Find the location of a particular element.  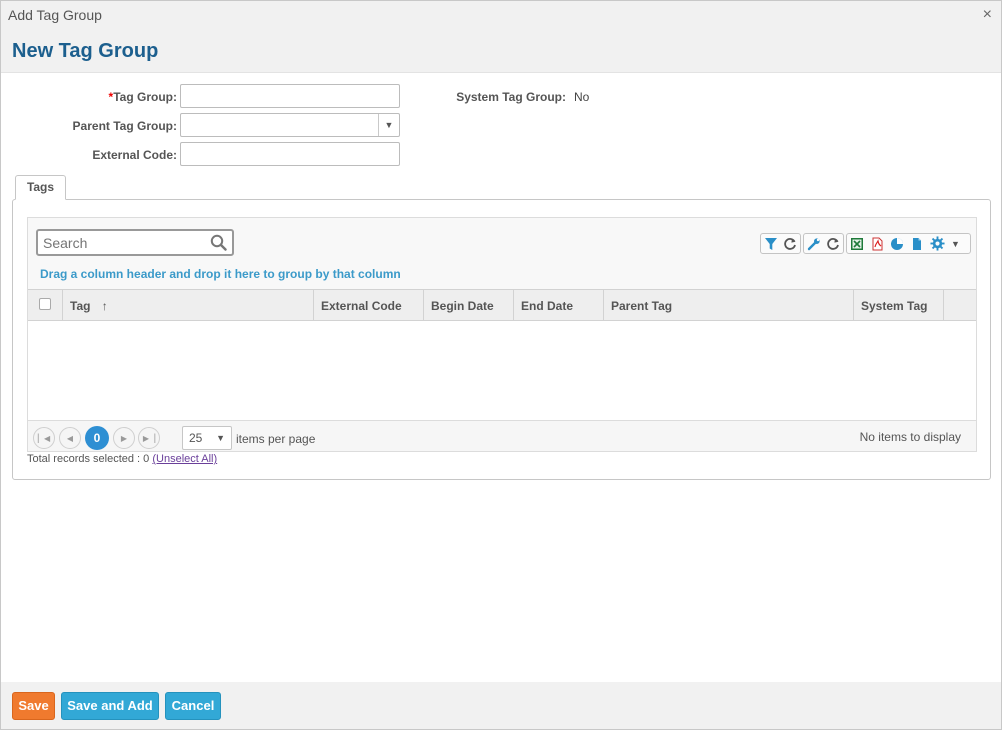

selection-count-text: Total records selected : 0 is located at coordinates (88, 459).